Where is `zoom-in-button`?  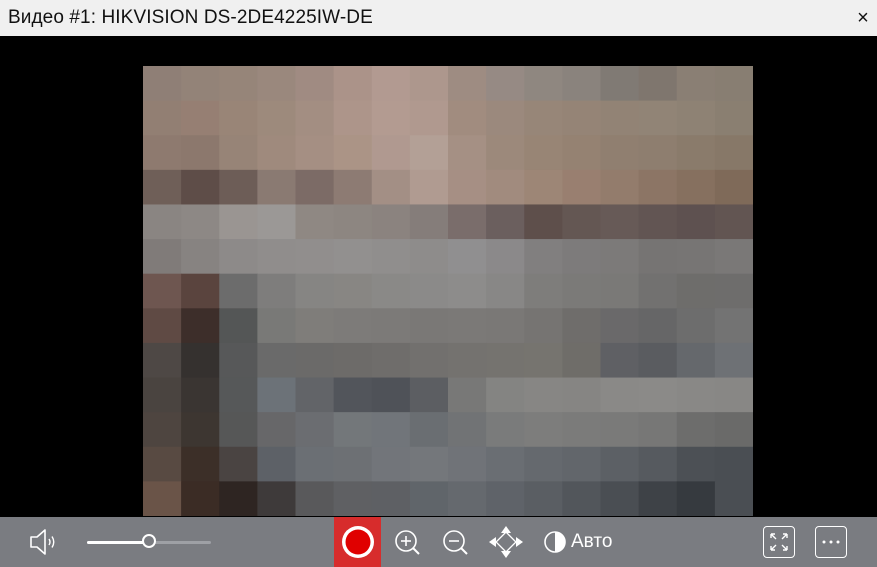
zoom-in-button is located at coordinates (408, 542).